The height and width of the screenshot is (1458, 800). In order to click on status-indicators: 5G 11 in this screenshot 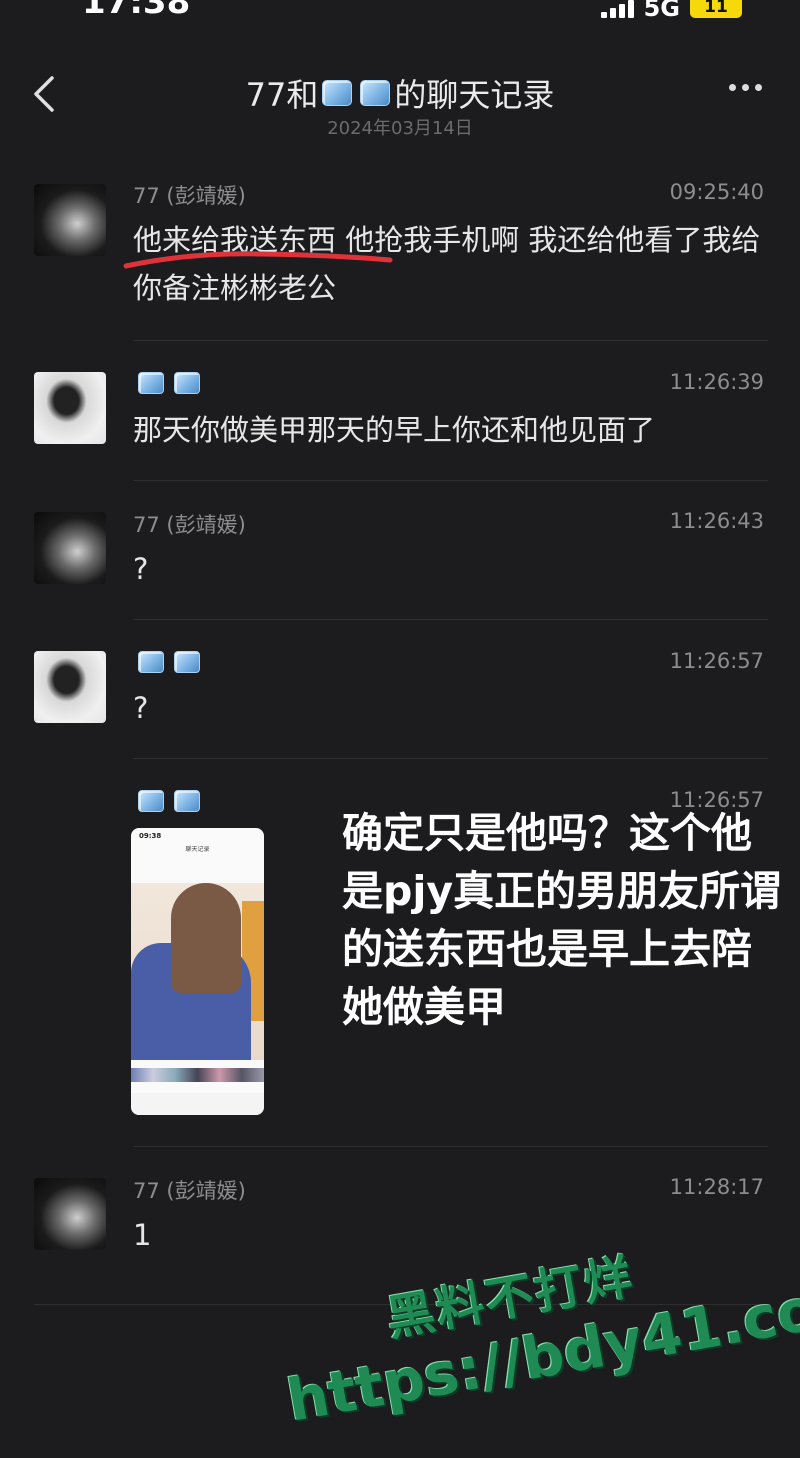, I will do `click(671, 11)`.